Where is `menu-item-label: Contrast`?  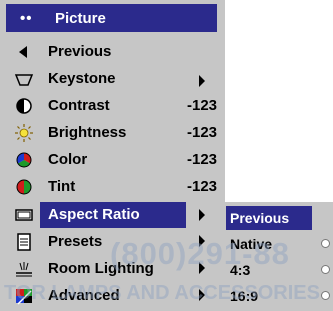
menu-item-label: Contrast is located at coordinates (79, 105).